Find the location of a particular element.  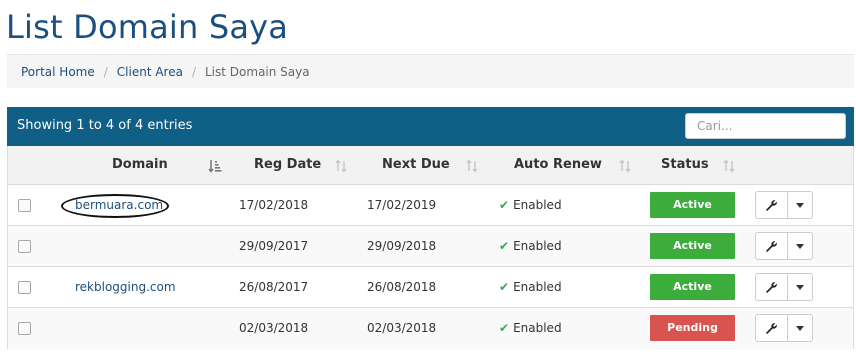

reg-date: 29/09/2017 is located at coordinates (274, 246).